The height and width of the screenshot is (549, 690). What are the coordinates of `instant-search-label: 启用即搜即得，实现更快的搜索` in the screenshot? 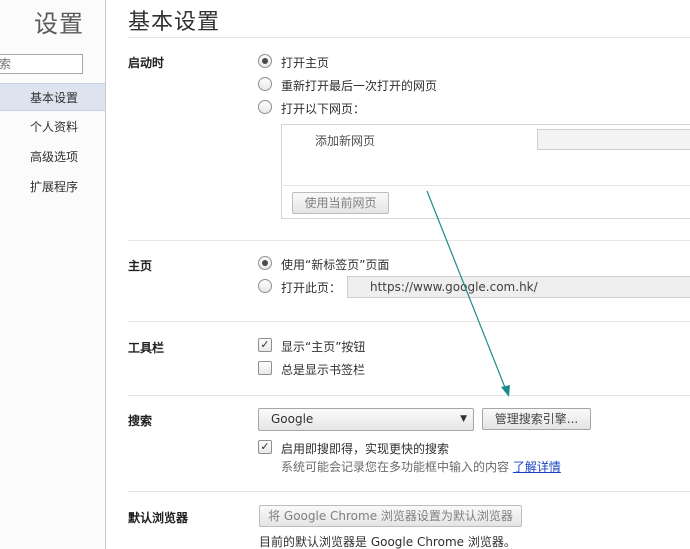 It's located at (365, 449).